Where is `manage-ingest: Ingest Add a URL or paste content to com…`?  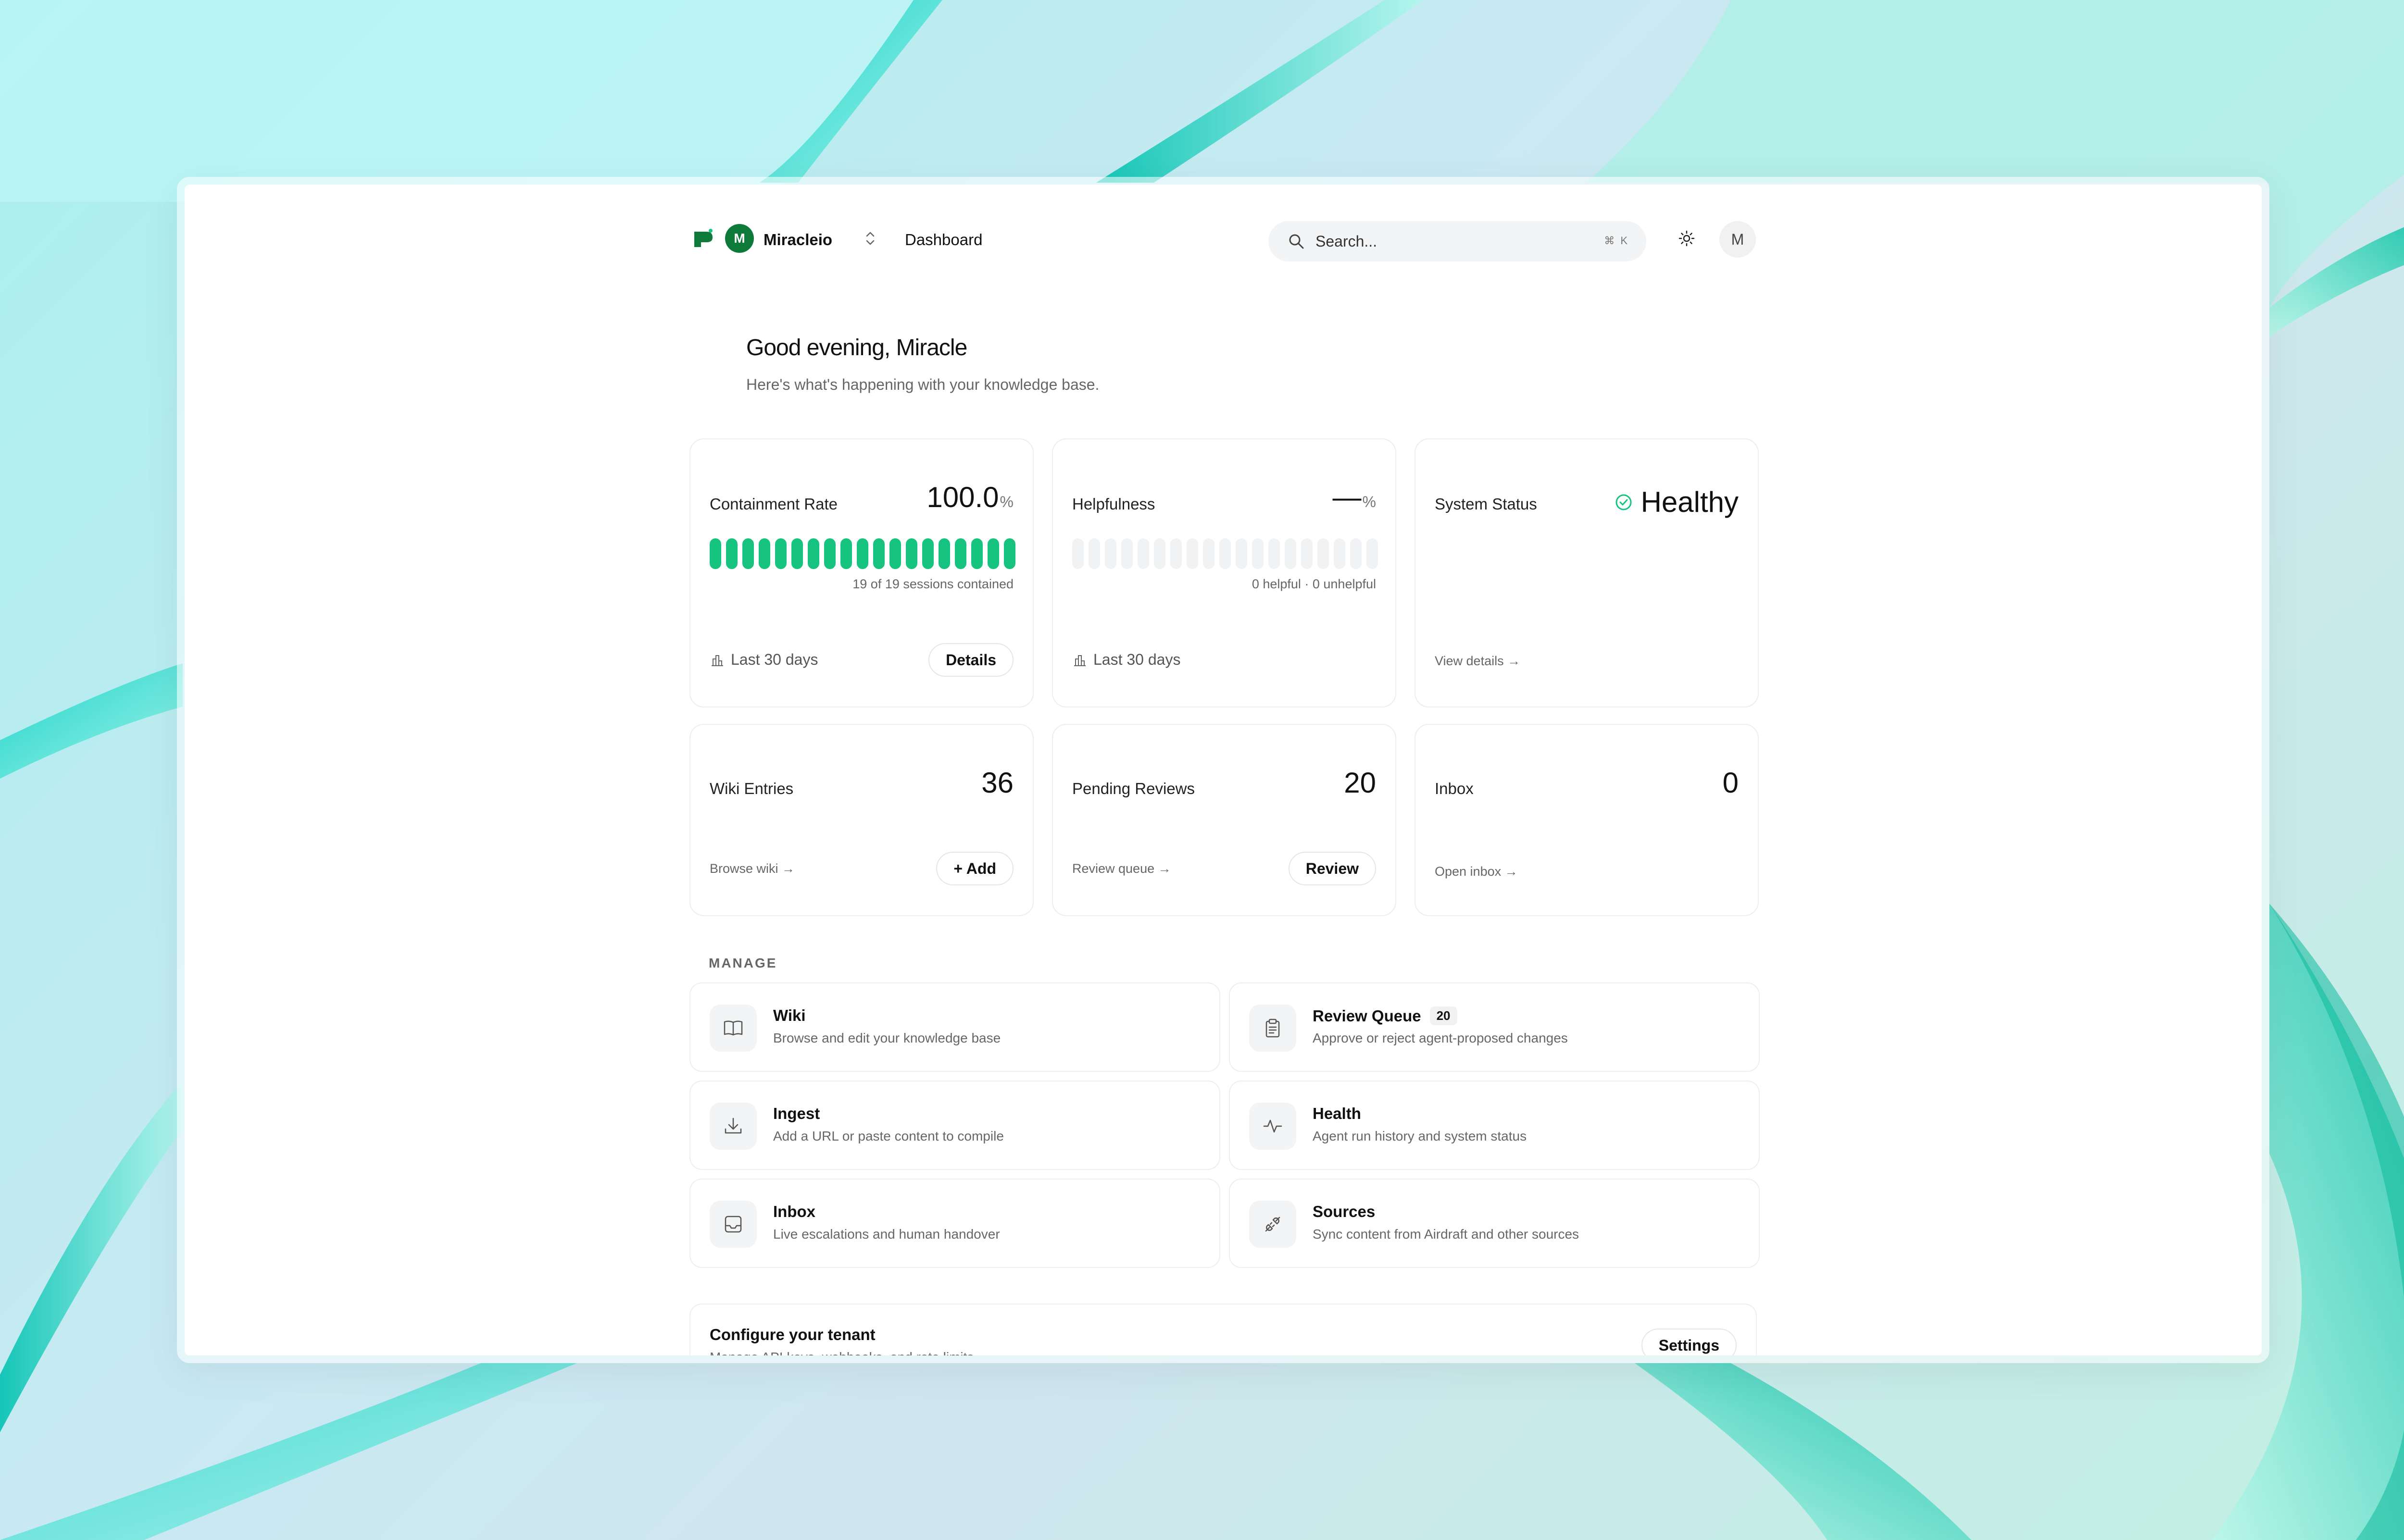
manage-ingest: Ingest Add a URL or paste content to com… is located at coordinates (954, 1125).